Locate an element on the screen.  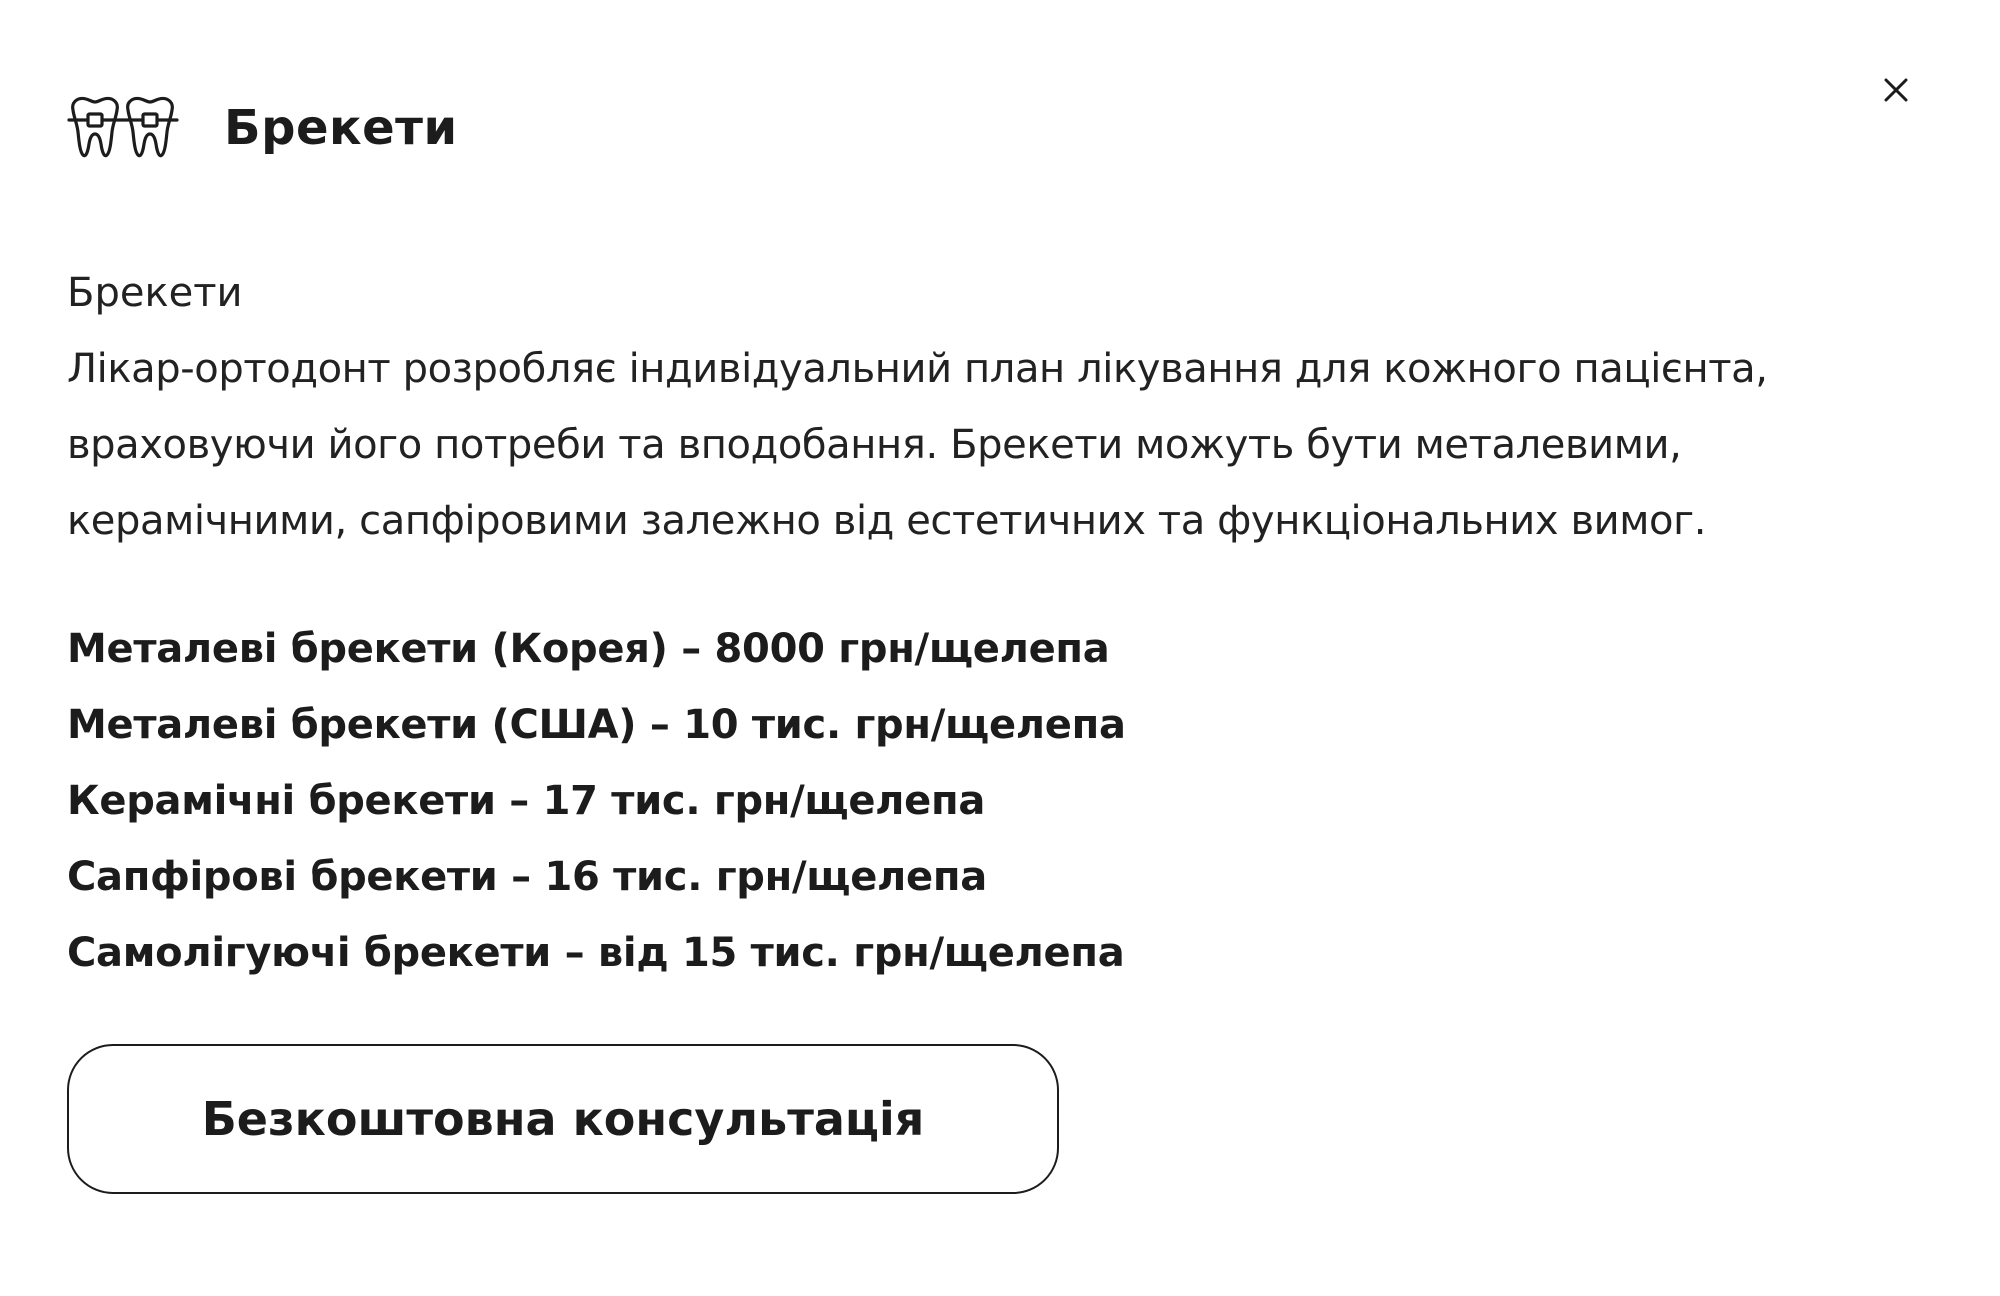
price-item-sapphire: Сапфірові брекети – 16 тис. грн/щелепа is located at coordinates (527, 877).